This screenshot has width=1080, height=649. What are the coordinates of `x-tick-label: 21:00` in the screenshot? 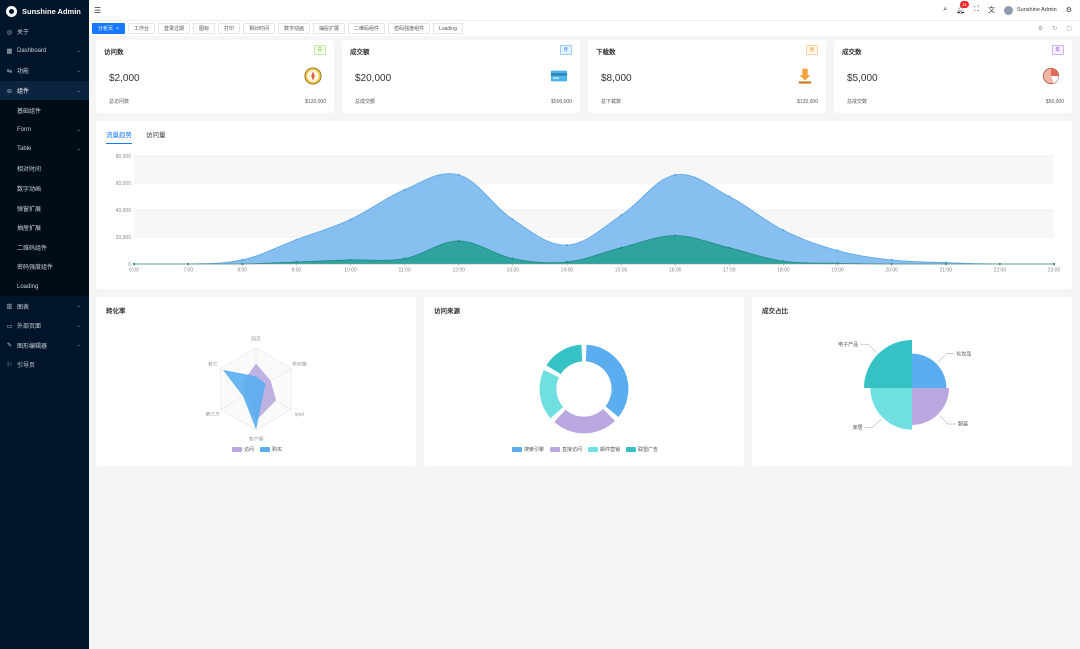 It's located at (946, 271).